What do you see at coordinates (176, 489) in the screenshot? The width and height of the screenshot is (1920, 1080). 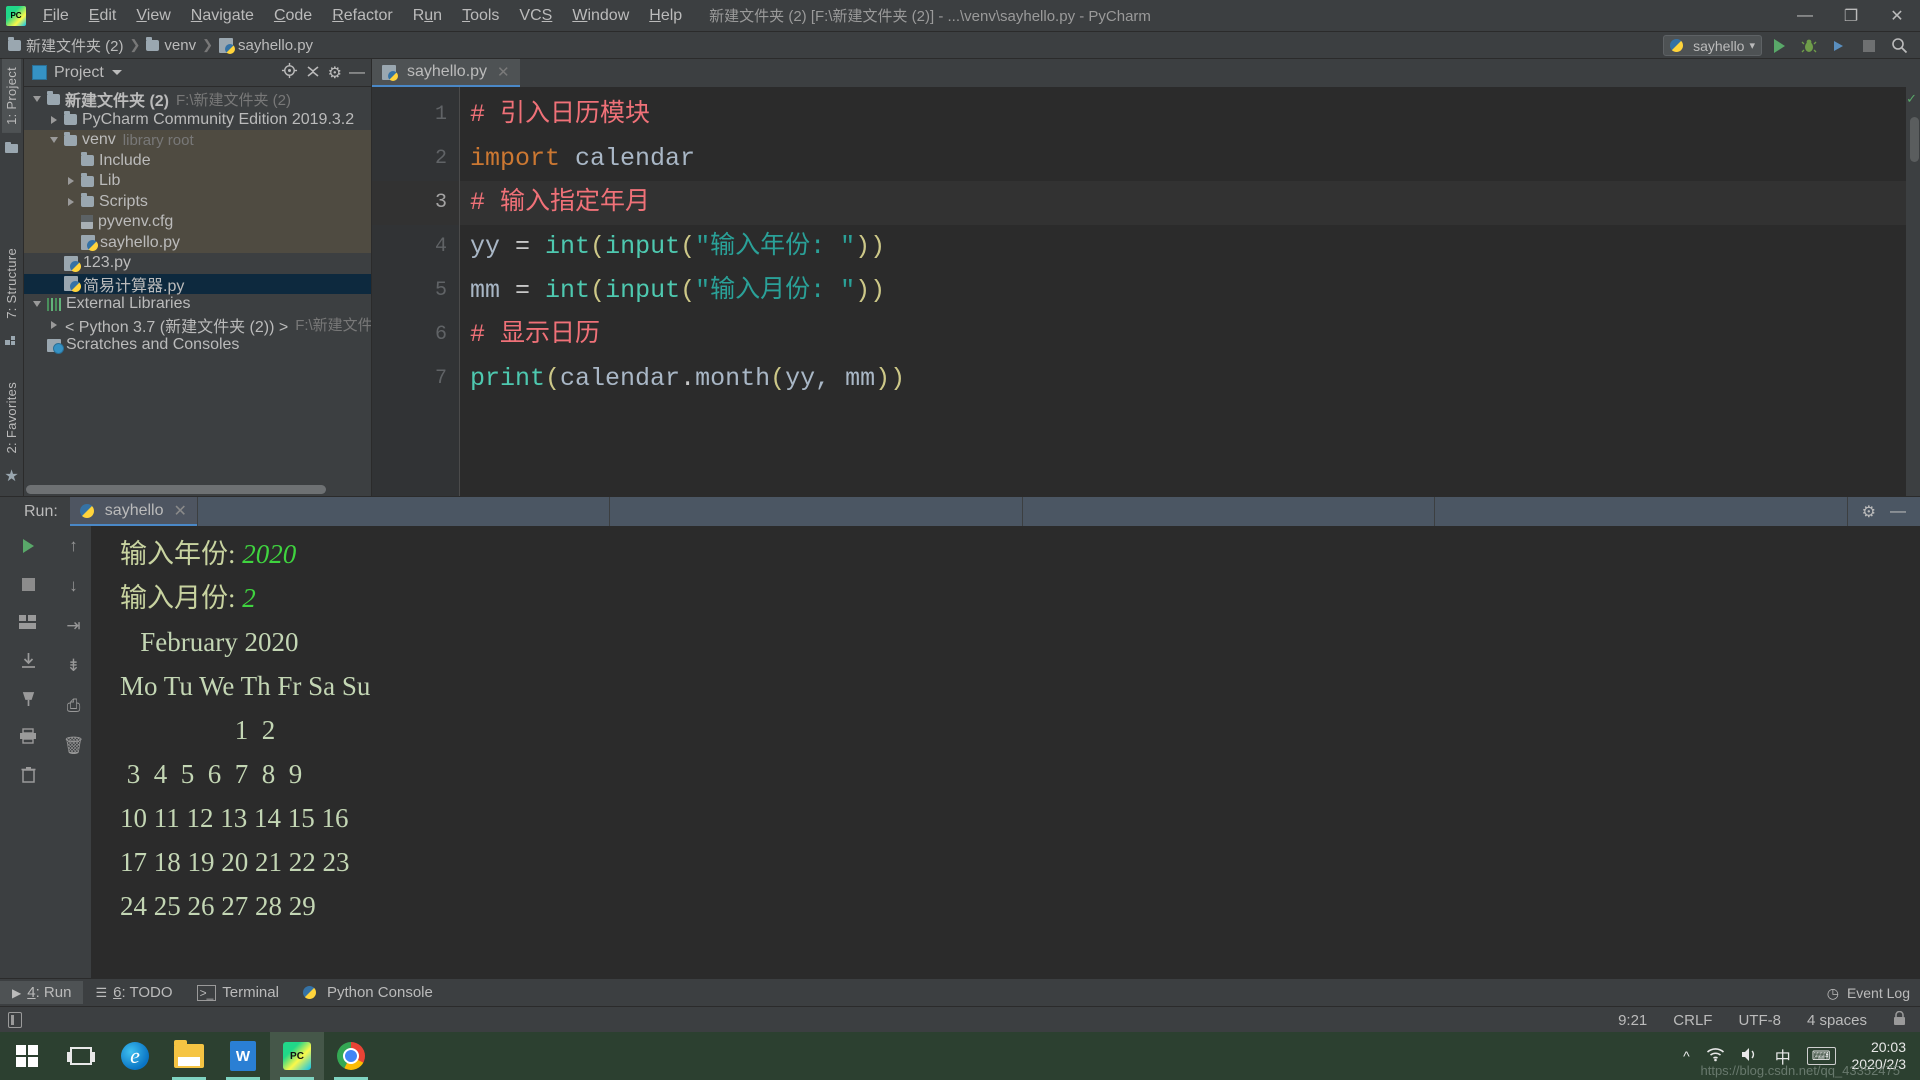 I see `tree-horizontal-scrollbar` at bounding box center [176, 489].